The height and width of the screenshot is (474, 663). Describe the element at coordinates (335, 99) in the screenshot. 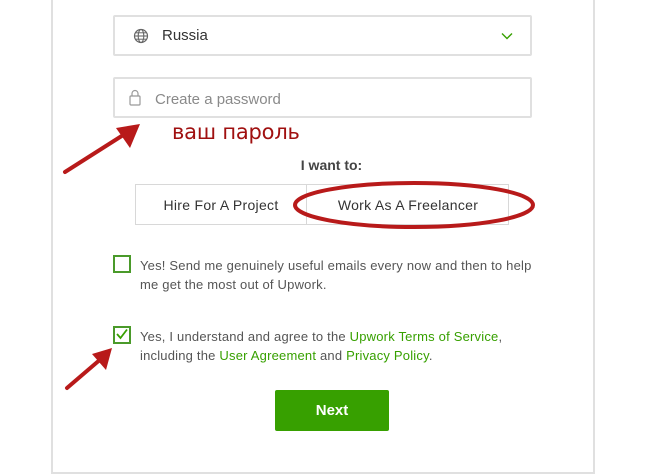

I see `password-input` at that location.